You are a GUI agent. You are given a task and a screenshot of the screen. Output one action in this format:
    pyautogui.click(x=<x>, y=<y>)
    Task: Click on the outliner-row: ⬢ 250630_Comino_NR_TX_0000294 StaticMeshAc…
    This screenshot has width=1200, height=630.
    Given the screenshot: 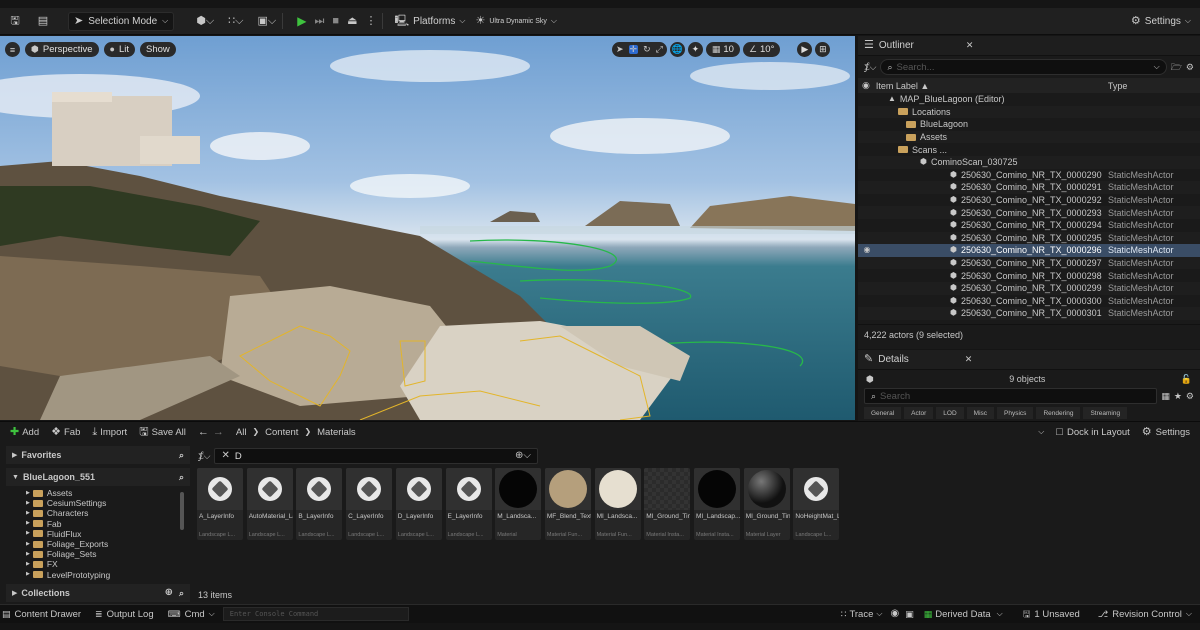 What is the action you would take?
    pyautogui.click(x=1029, y=225)
    